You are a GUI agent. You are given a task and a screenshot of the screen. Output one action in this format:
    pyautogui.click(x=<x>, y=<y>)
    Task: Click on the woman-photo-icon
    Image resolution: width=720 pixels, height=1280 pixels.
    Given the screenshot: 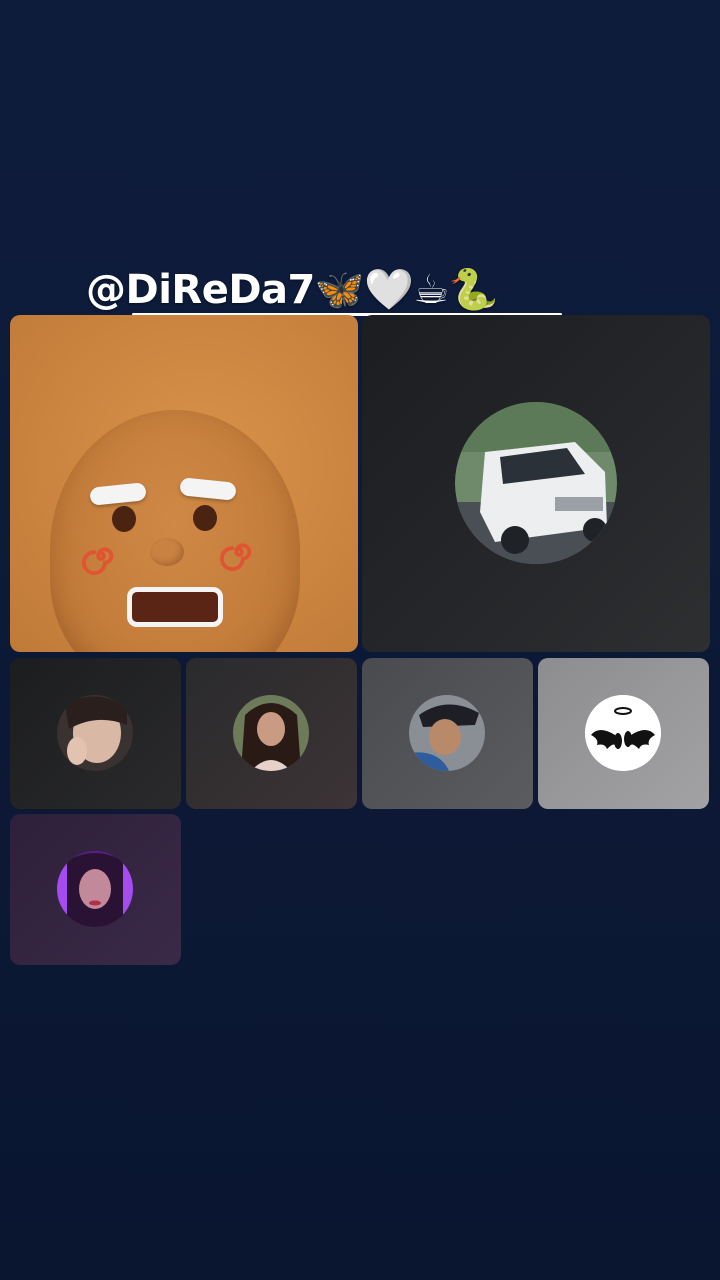 What is the action you would take?
    pyautogui.click(x=95, y=733)
    